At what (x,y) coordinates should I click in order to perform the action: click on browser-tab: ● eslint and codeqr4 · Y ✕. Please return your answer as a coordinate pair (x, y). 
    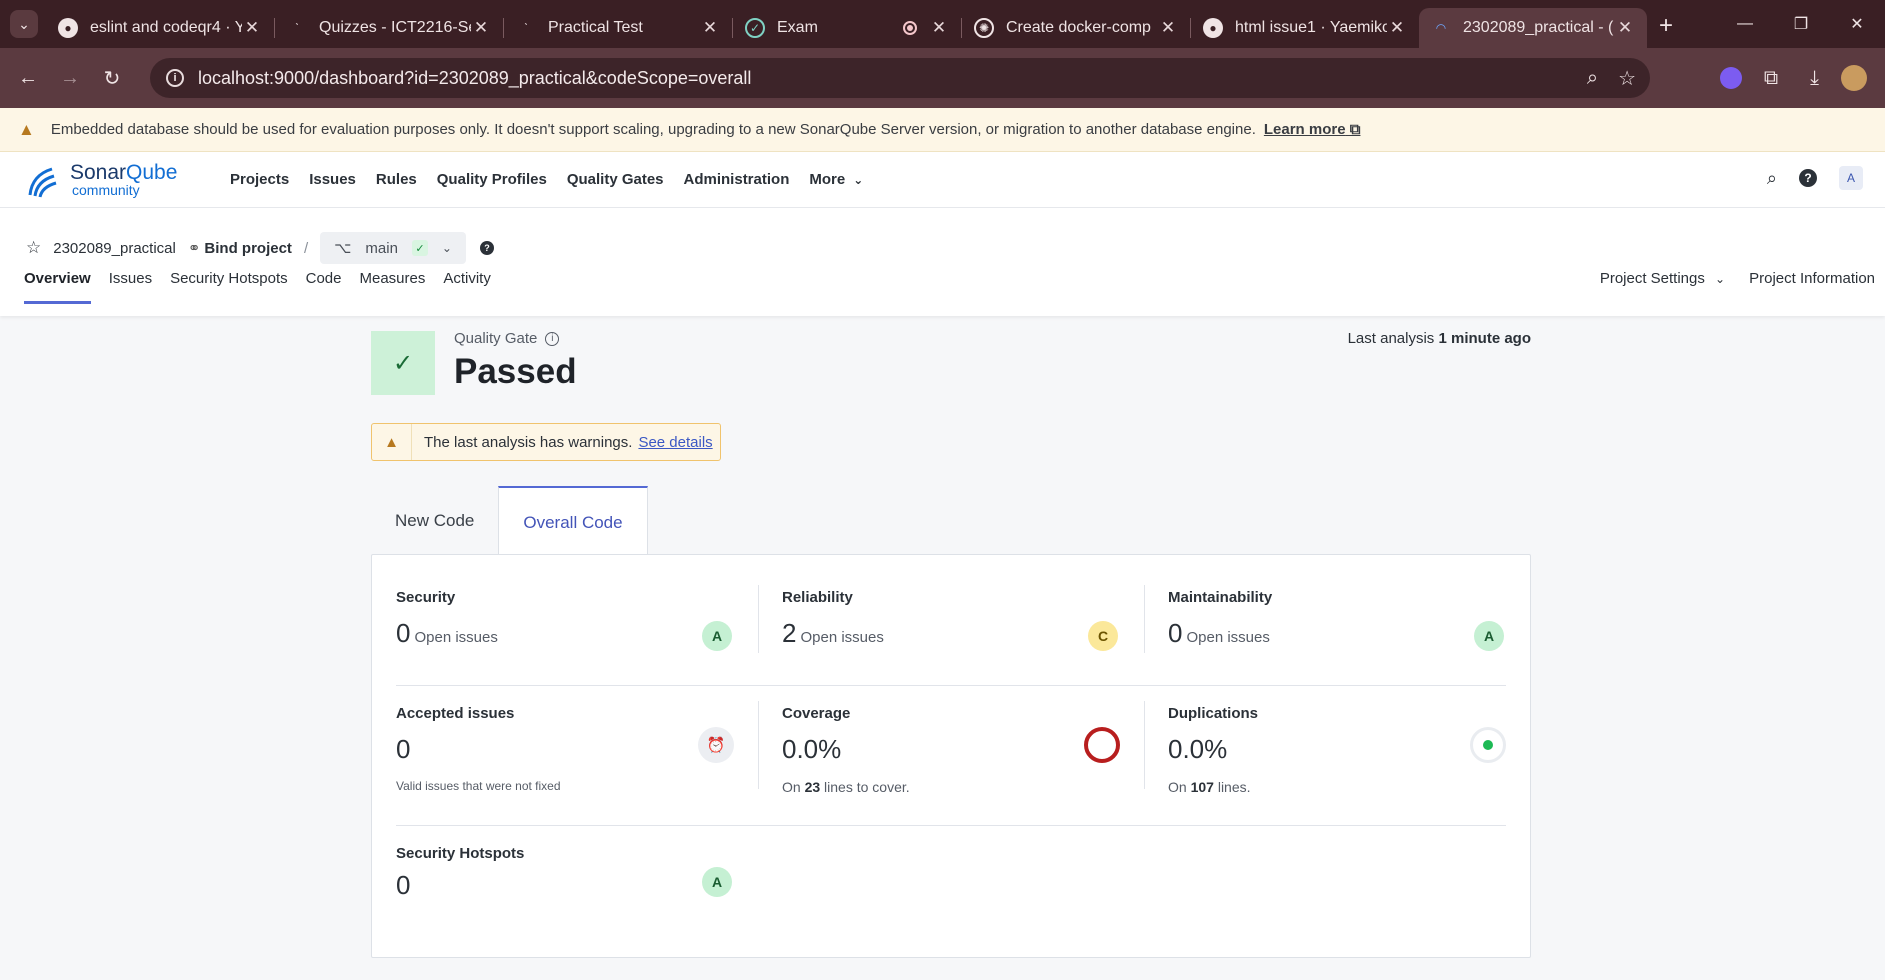
    Looking at the image, I should click on (160, 28).